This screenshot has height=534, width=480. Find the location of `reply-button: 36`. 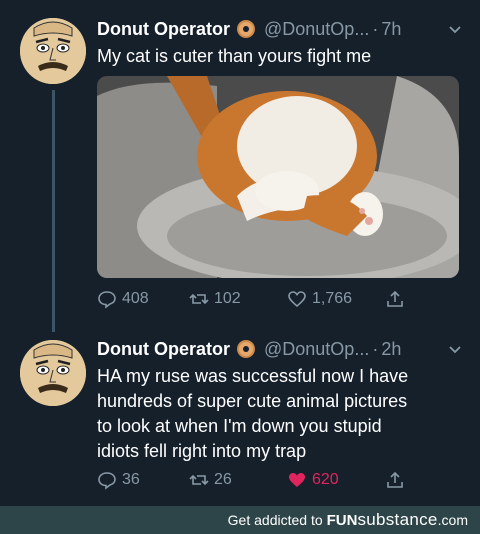

reply-button: 36 is located at coordinates (118, 480).